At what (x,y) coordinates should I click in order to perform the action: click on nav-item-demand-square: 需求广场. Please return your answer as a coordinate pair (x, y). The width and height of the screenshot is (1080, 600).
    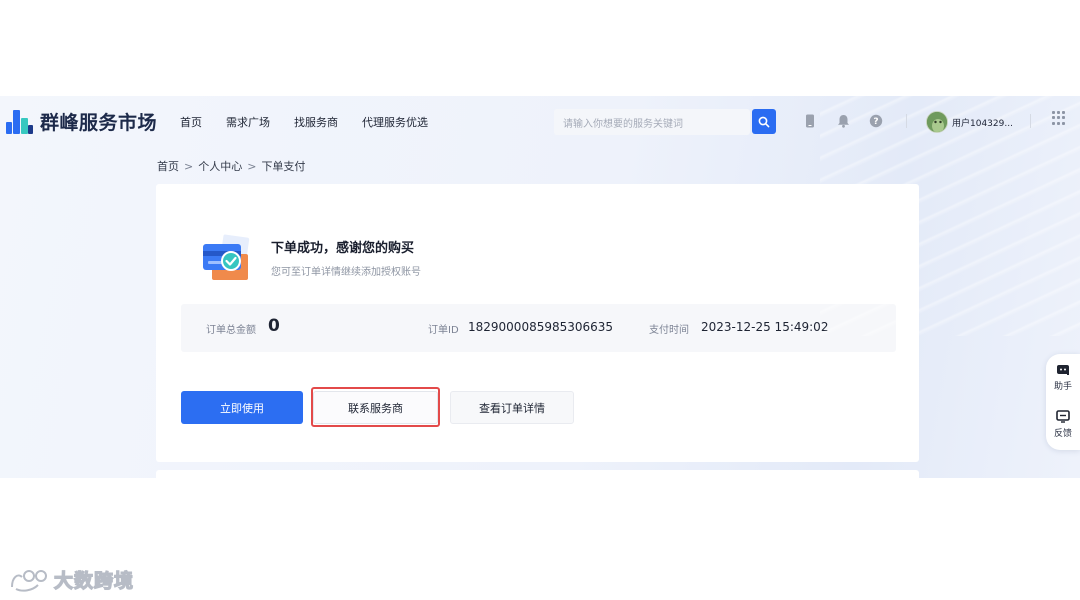
    Looking at the image, I should click on (248, 122).